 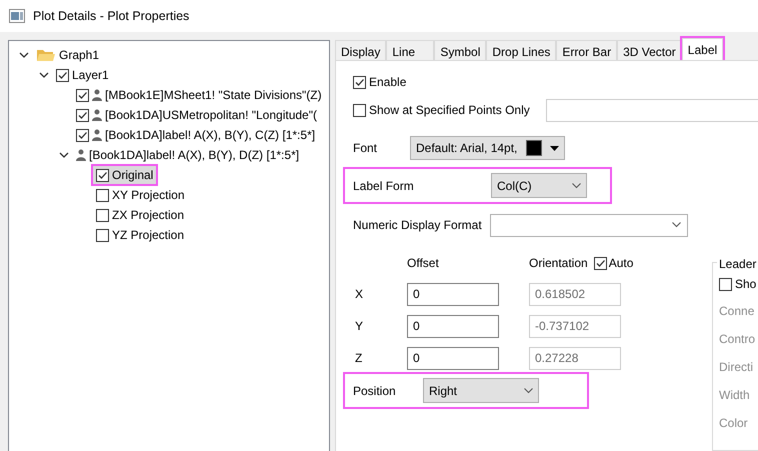 What do you see at coordinates (575, 358) in the screenshot?
I see `input-field: 0.27228` at bounding box center [575, 358].